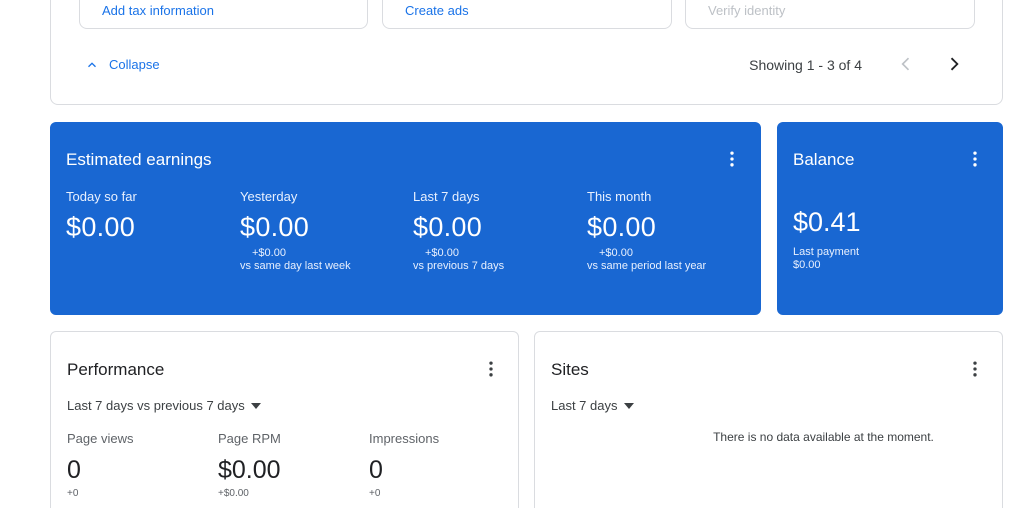 The height and width of the screenshot is (508, 1024). Describe the element at coordinates (647, 266) in the screenshot. I see `earnings-compare: vs same period last year` at that location.